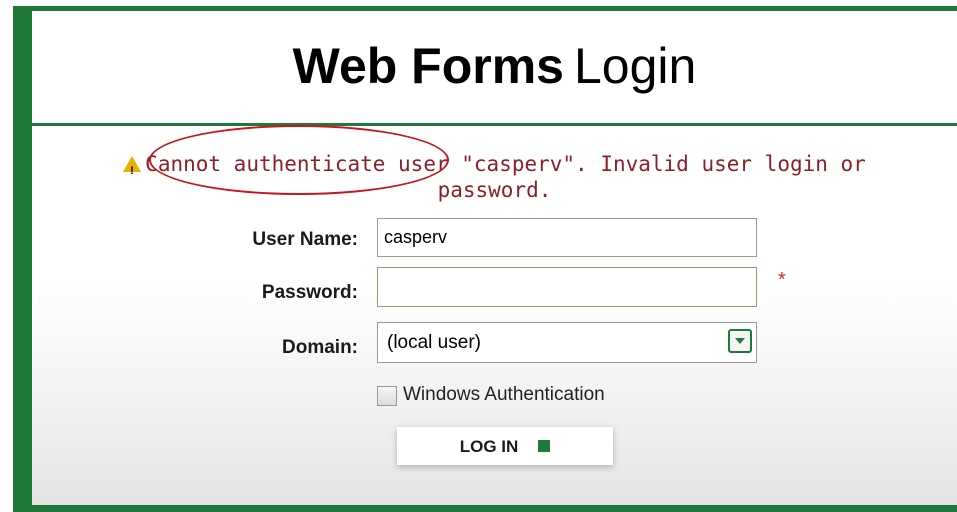  I want to click on password-row: Password: *, so click(494, 286).